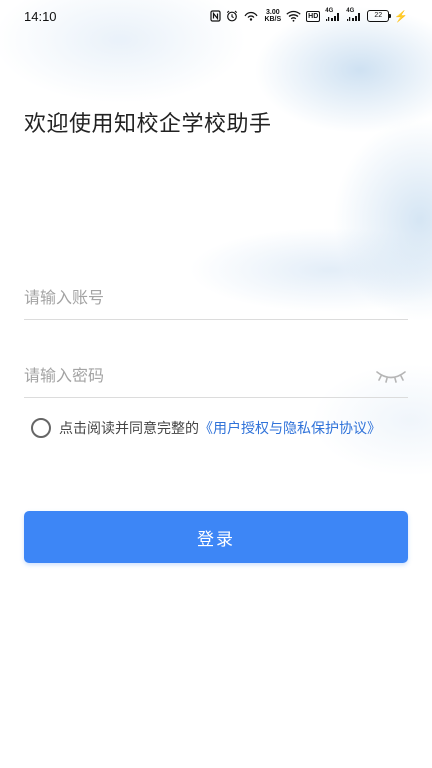 The height and width of the screenshot is (768, 432). What do you see at coordinates (129, 429) in the screenshot?
I see `agreement-text: 点击阅读并同意完整的` at bounding box center [129, 429].